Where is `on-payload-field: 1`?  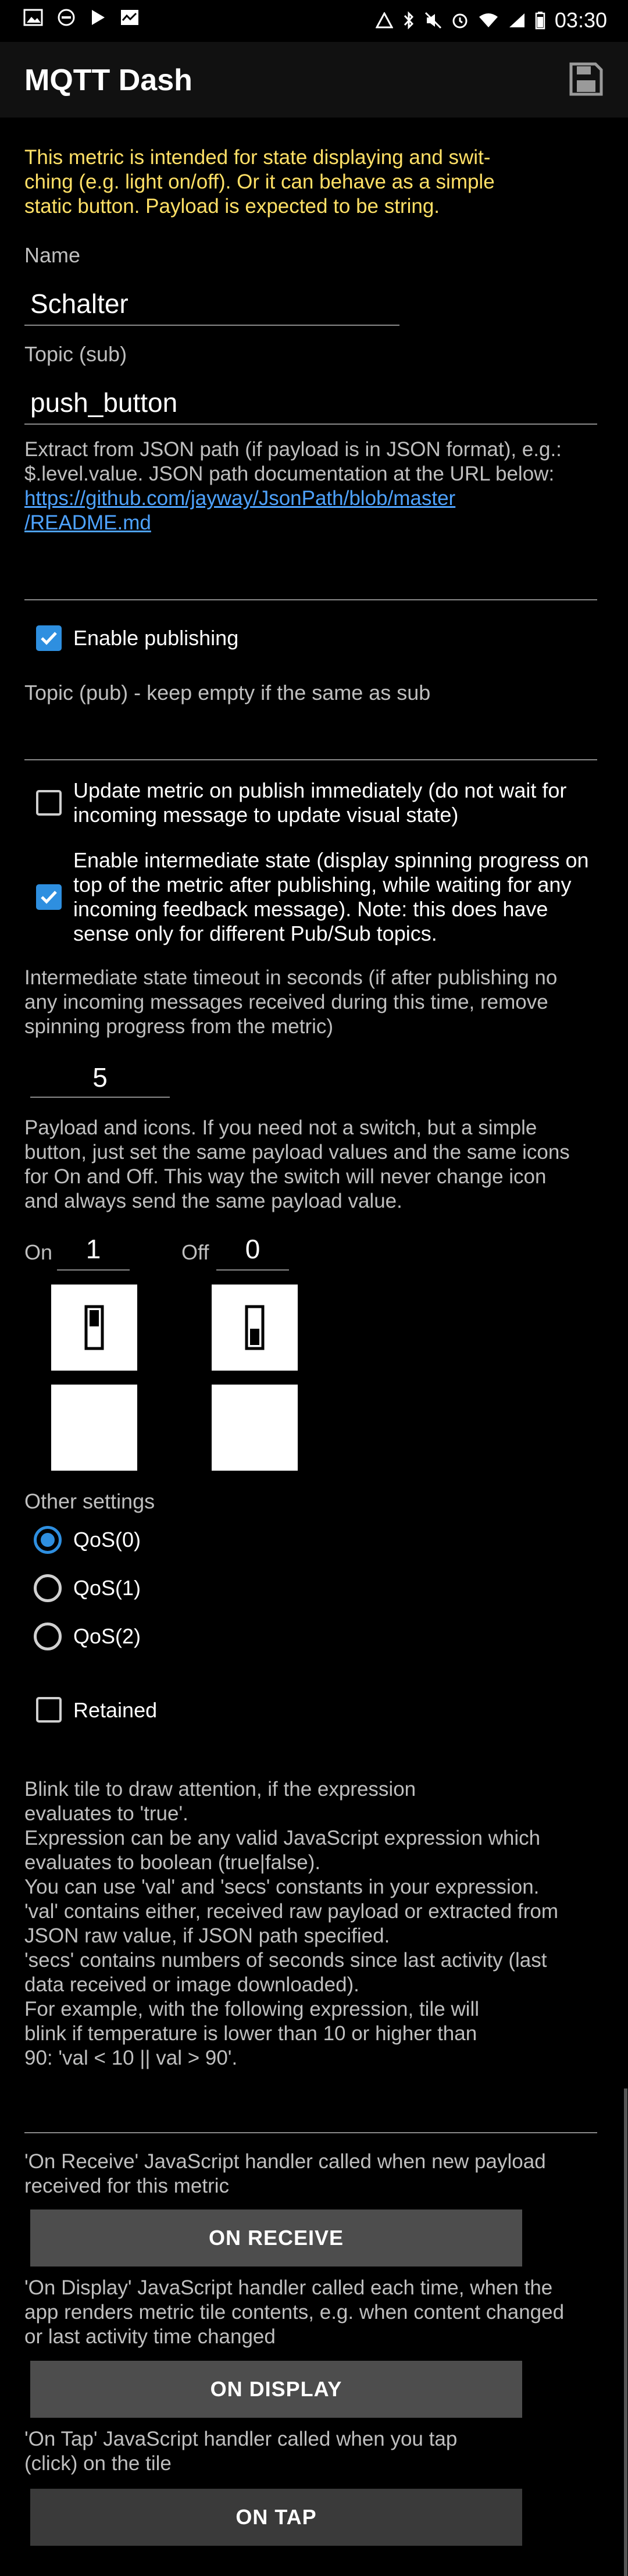 on-payload-field: 1 is located at coordinates (93, 1249).